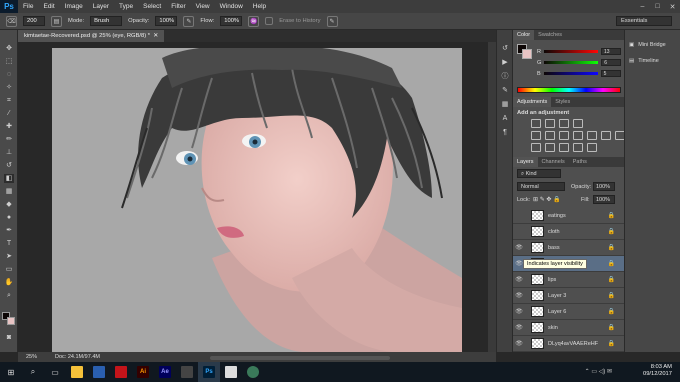 This screenshot has width=680, height=382. What do you see at coordinates (604, 199) in the screenshot?
I see `fill-input: 100%` at bounding box center [604, 199].